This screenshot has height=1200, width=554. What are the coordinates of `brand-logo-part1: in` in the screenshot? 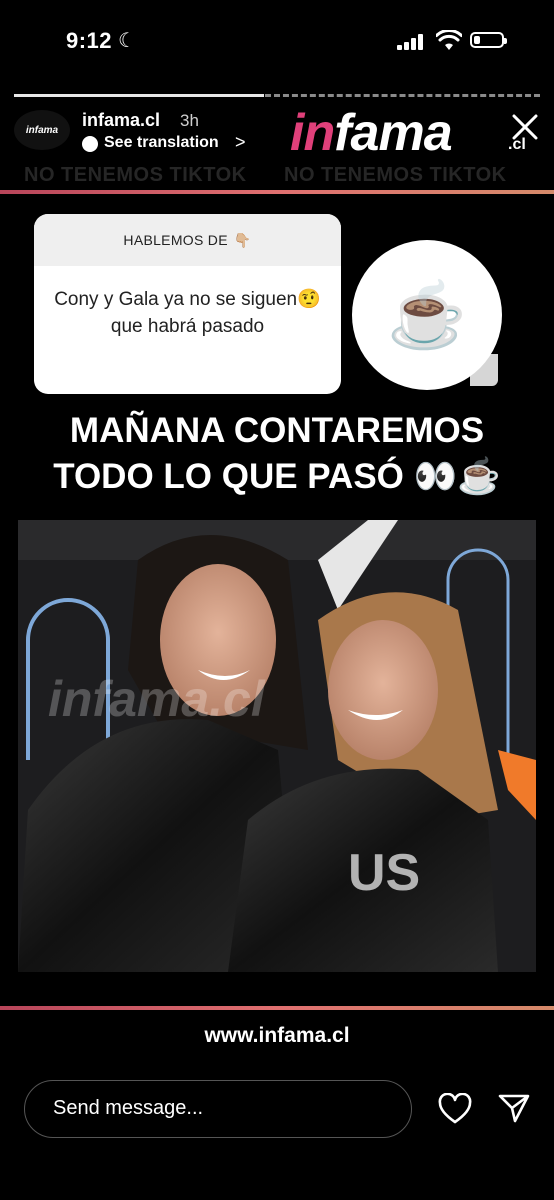 It's located at (312, 133).